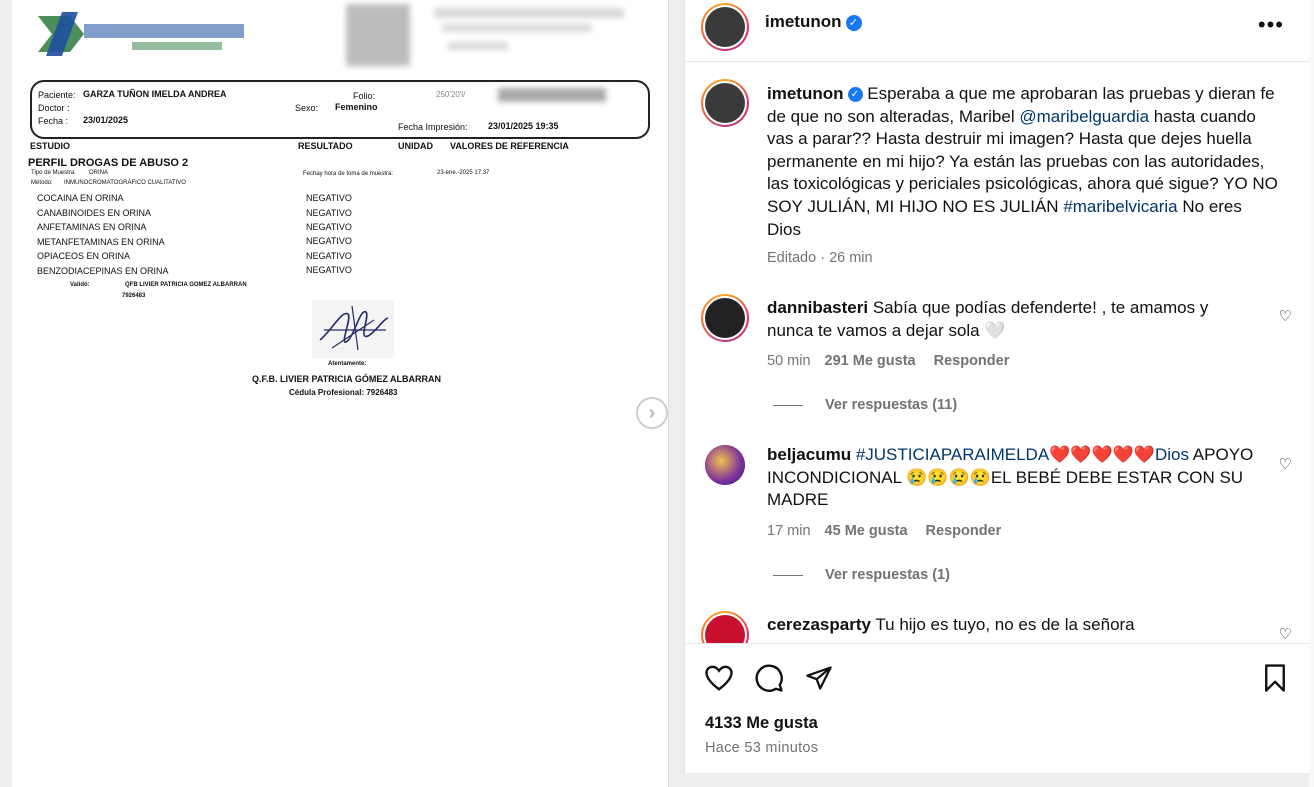  Describe the element at coordinates (42, 183) in the screenshot. I see `method-label: Método:` at that location.